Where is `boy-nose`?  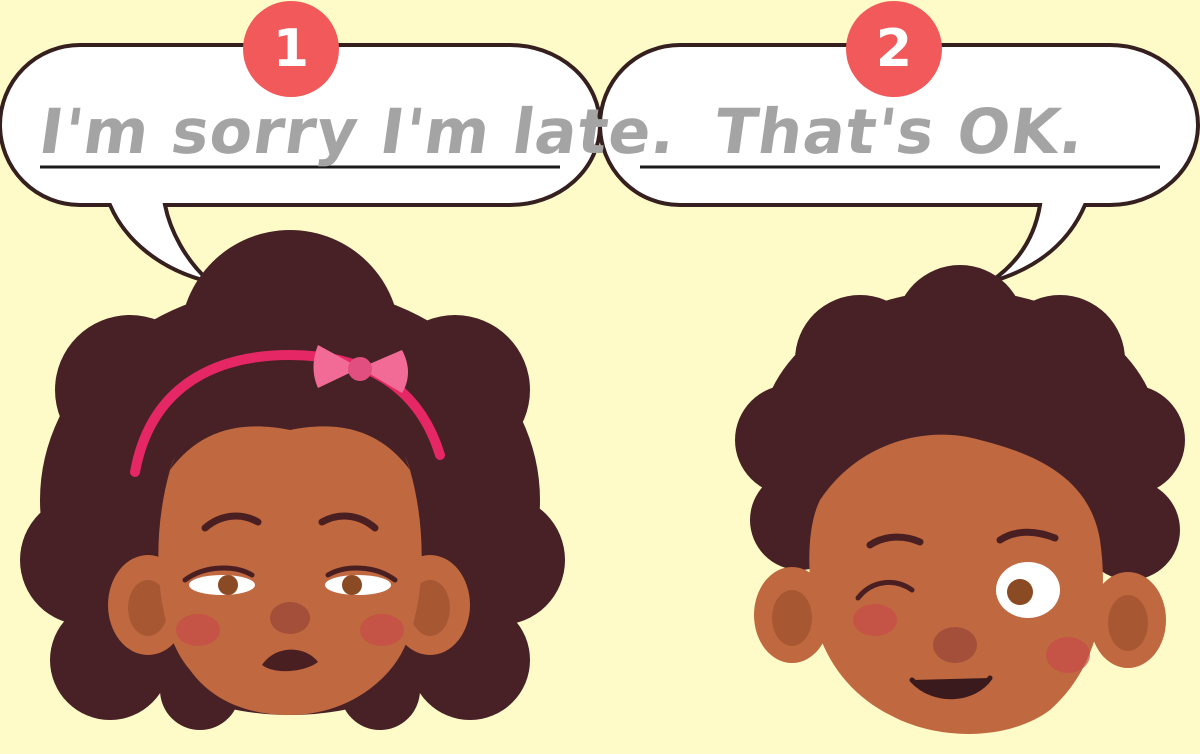 boy-nose is located at coordinates (955, 645).